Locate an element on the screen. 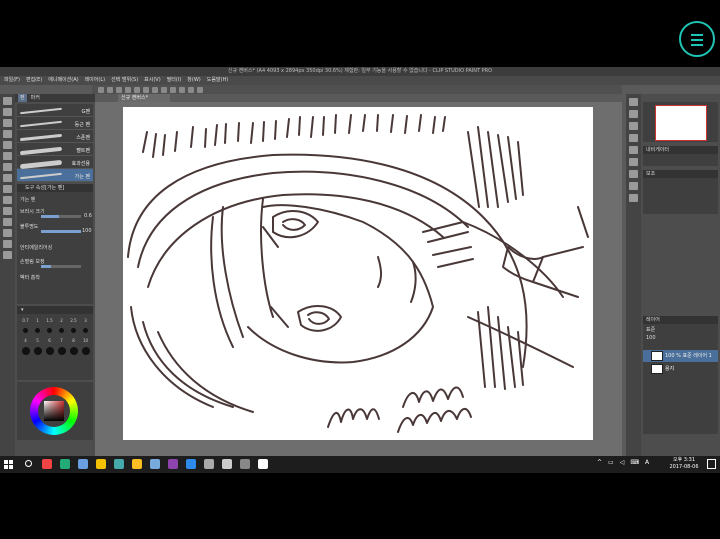 The width and height of the screenshot is (720, 539). menu-help: 도움말(H) is located at coordinates (217, 80).